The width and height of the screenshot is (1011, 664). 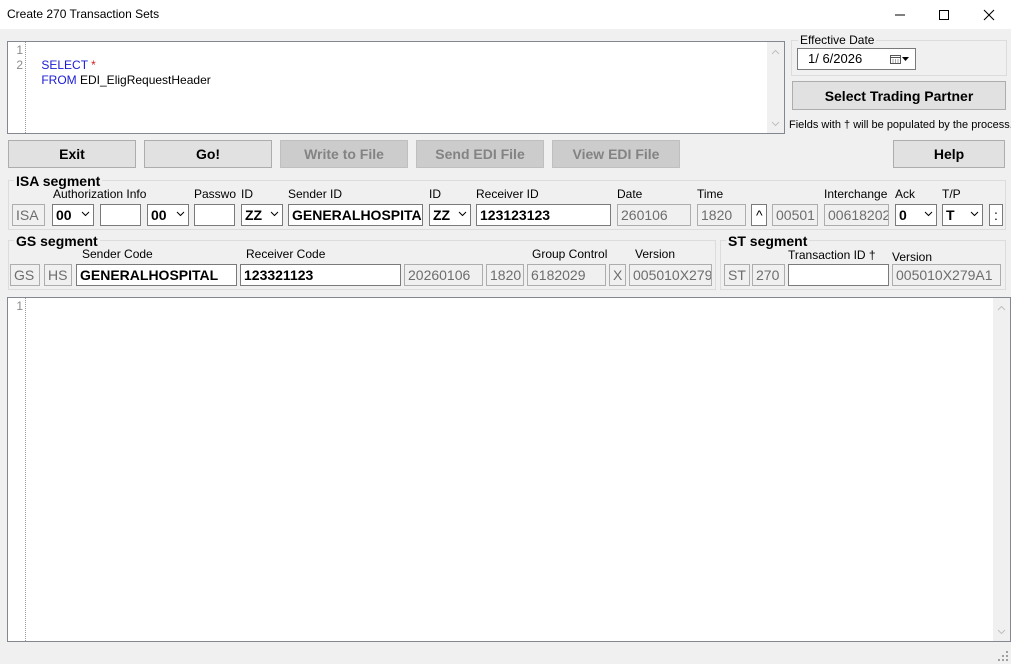 I want to click on password-input, so click(x=214, y=215).